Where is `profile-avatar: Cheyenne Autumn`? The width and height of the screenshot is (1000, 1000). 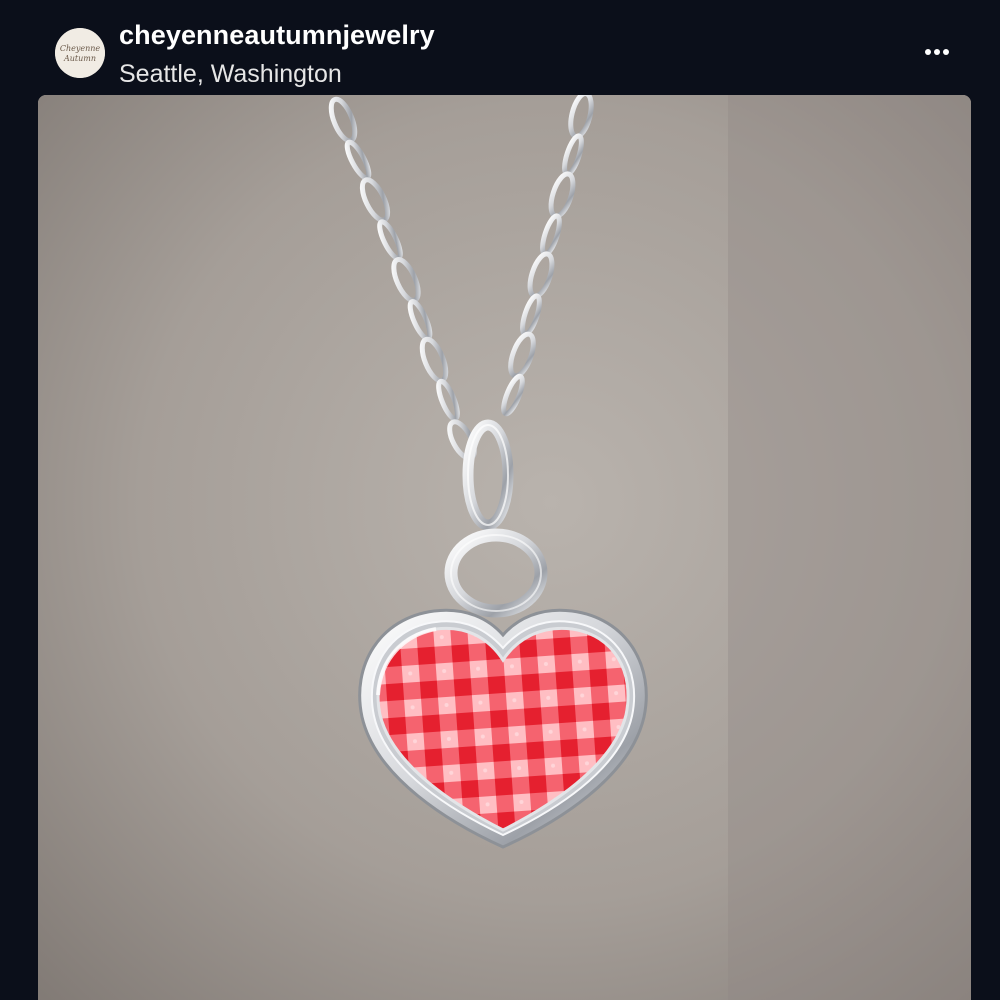 profile-avatar: Cheyenne Autumn is located at coordinates (80, 53).